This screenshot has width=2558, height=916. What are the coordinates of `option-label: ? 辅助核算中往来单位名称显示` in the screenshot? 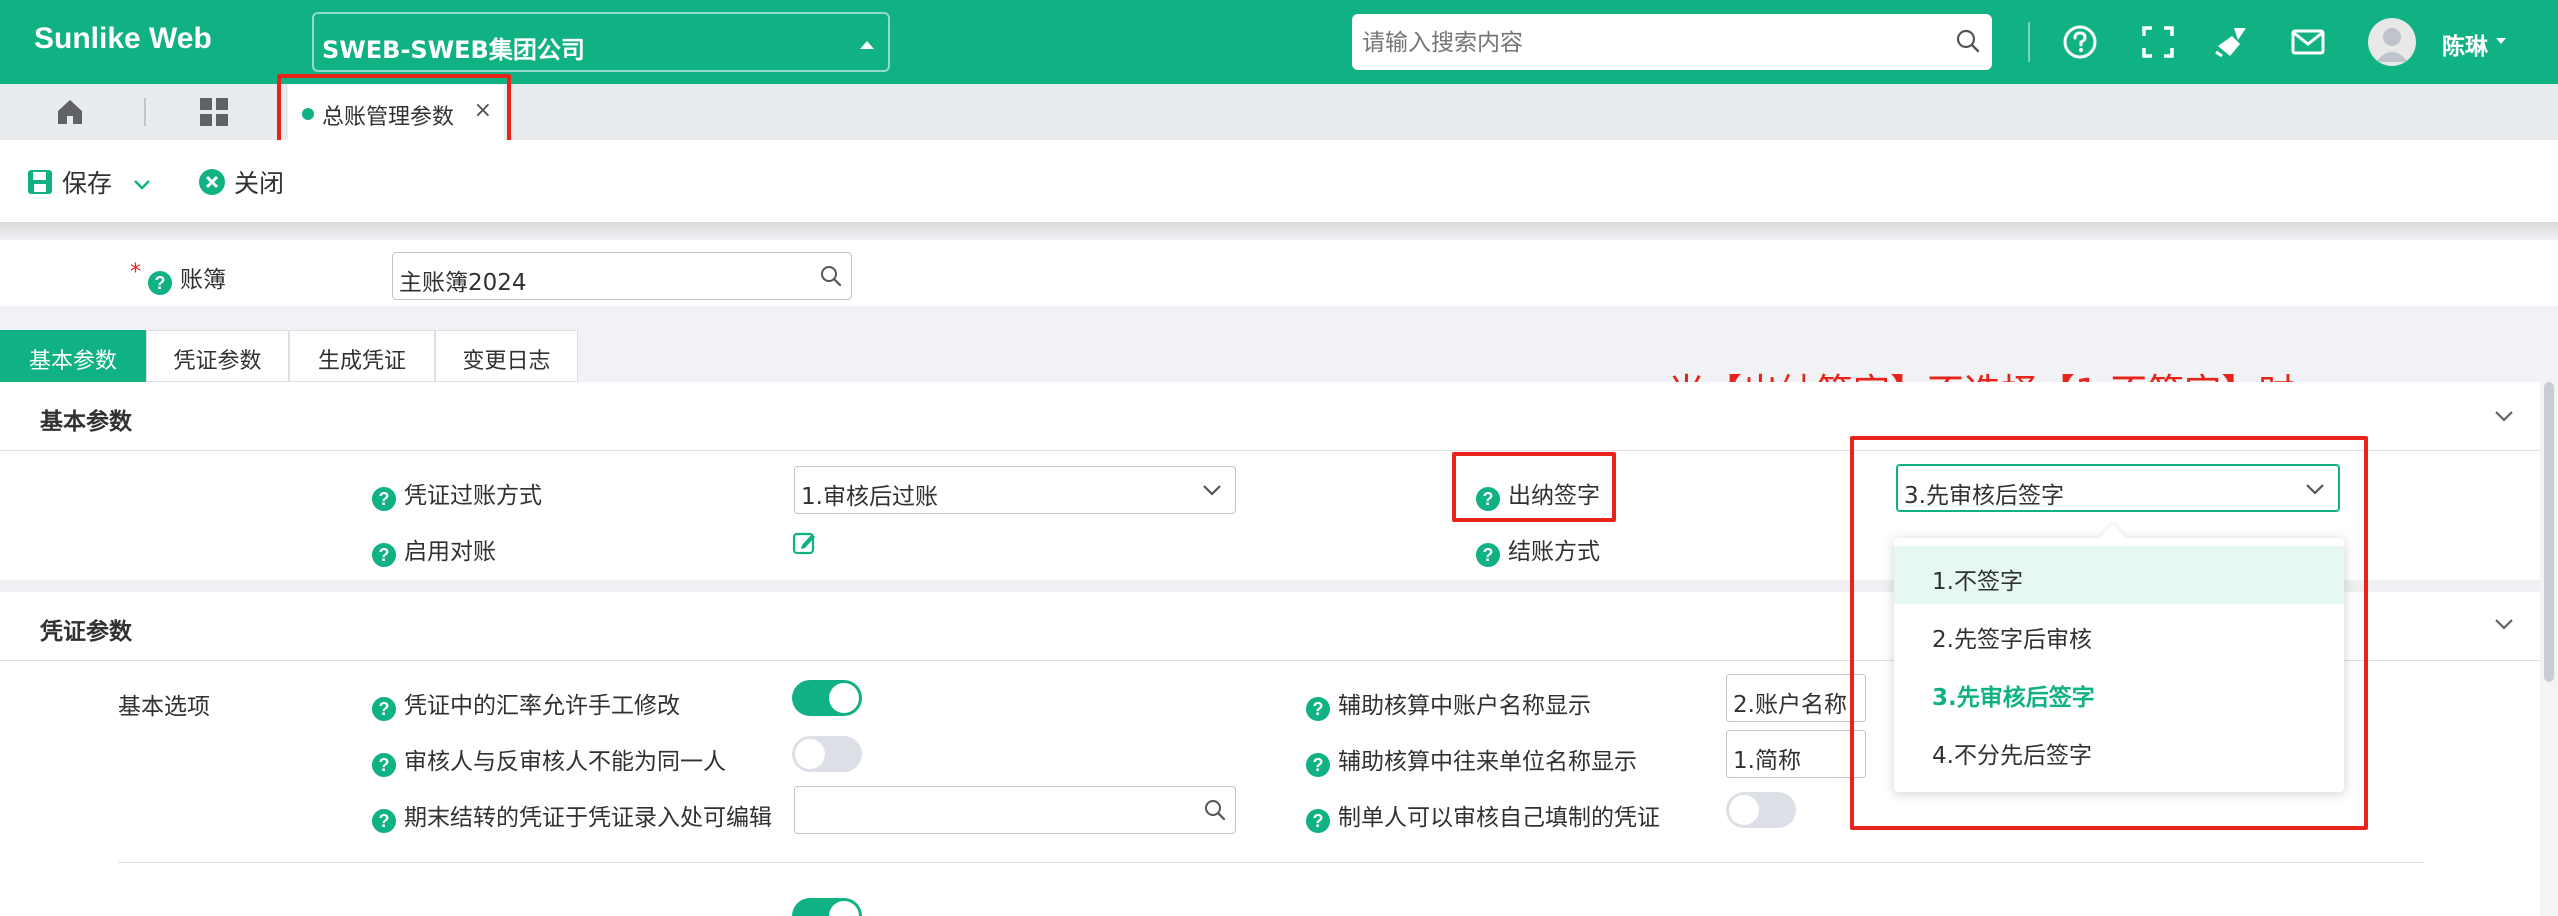 It's located at (1471, 759).